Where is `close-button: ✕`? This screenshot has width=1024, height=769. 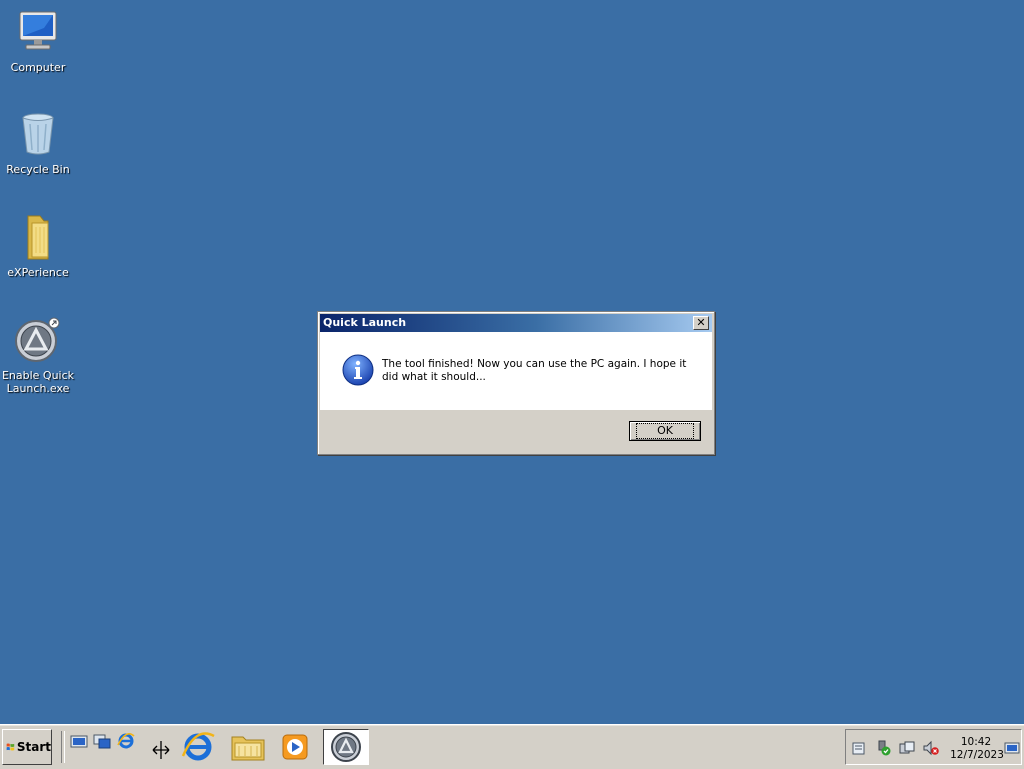
close-button: ✕ is located at coordinates (701, 323).